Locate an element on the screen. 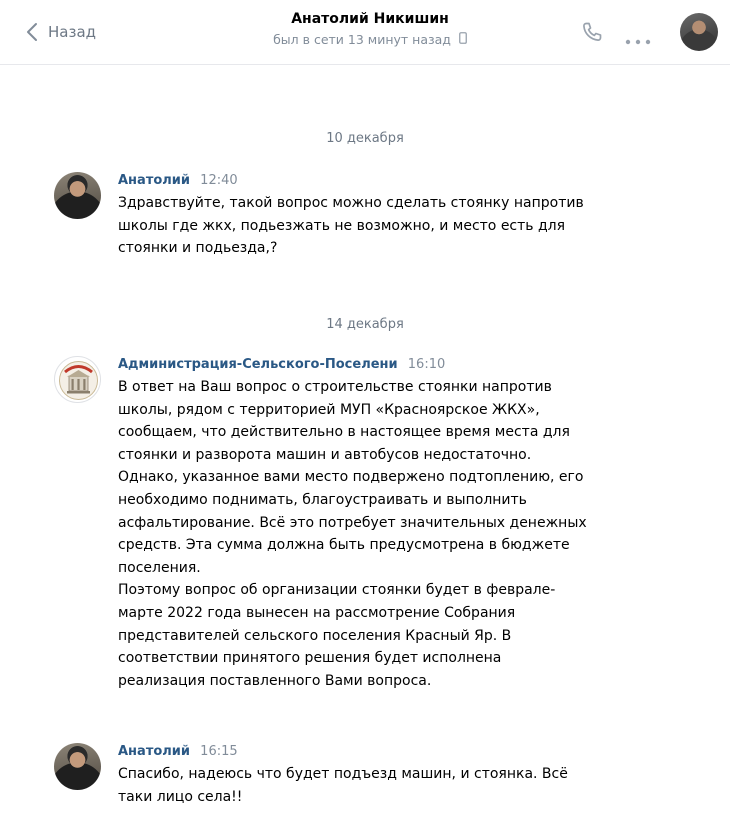 This screenshot has width=730, height=821. message-meta: Администрация-Сельского-Поселени 16:10 is located at coordinates (398, 364).